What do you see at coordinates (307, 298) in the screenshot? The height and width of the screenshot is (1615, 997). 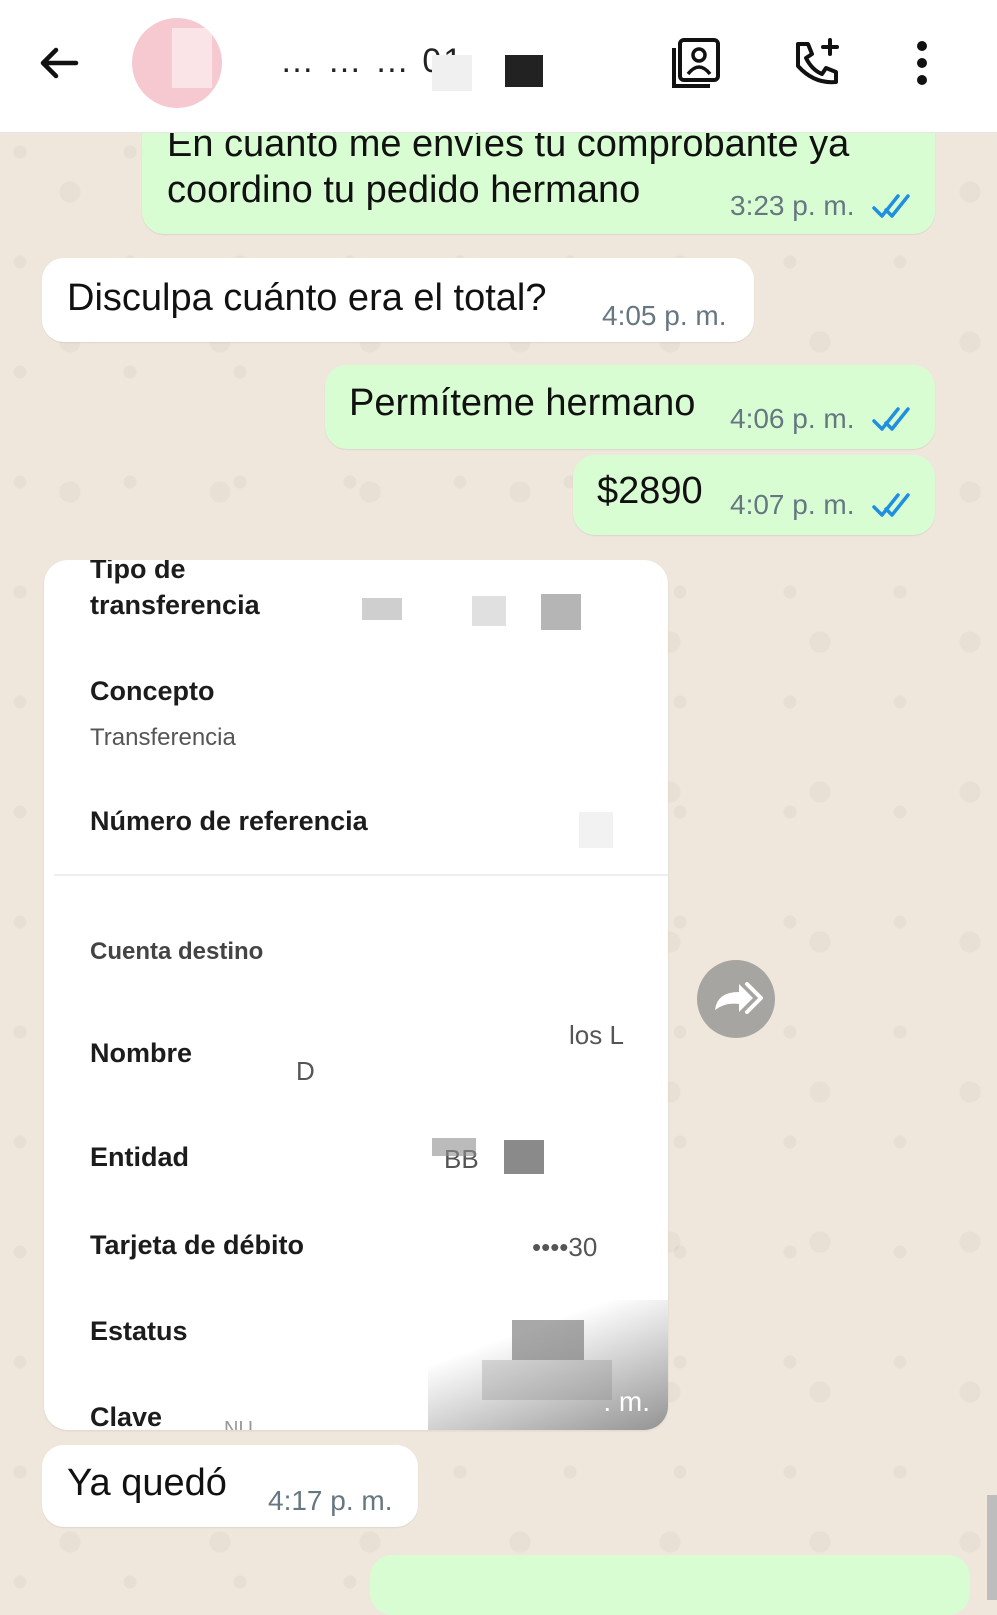 I see `message-text: Disculpa cuánto era el total?` at bounding box center [307, 298].